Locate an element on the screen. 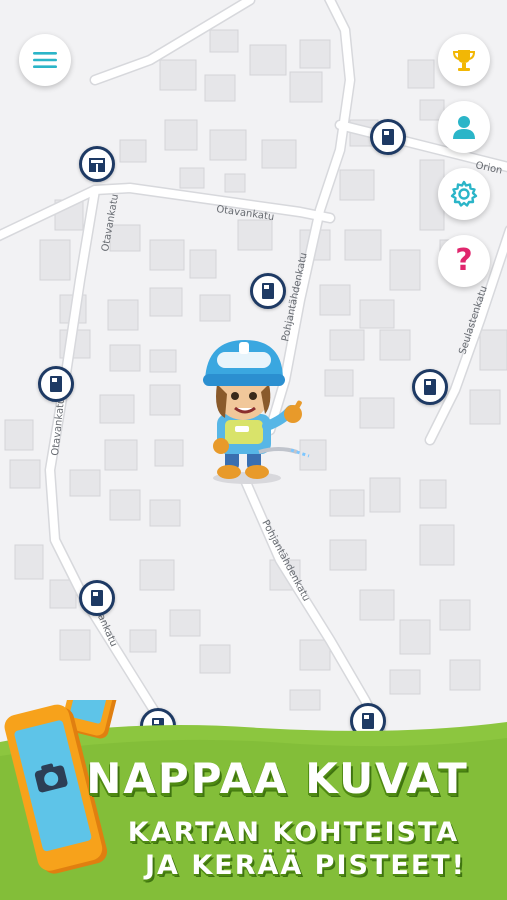 This screenshot has width=507, height=900. leaderboard-button is located at coordinates (464, 60).